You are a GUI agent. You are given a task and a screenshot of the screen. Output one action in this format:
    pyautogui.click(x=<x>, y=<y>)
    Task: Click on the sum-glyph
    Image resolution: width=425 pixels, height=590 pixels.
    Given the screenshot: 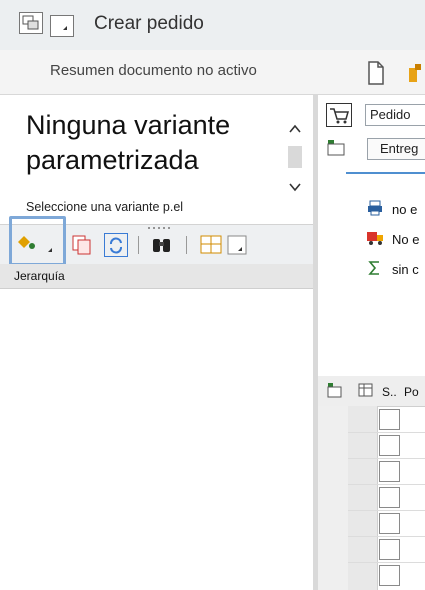 What is the action you would take?
    pyautogui.click(x=373, y=268)
    